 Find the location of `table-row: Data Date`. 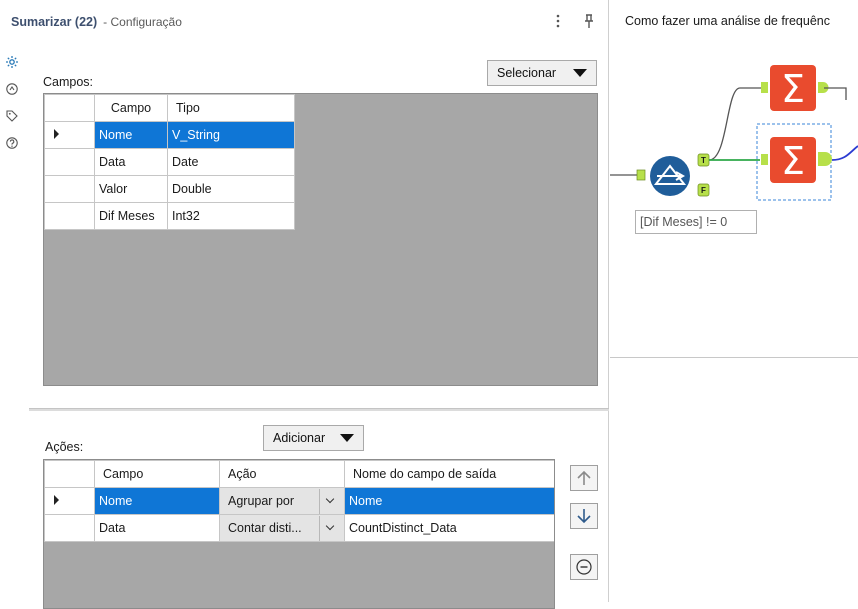

table-row: Data Date is located at coordinates (169, 162).